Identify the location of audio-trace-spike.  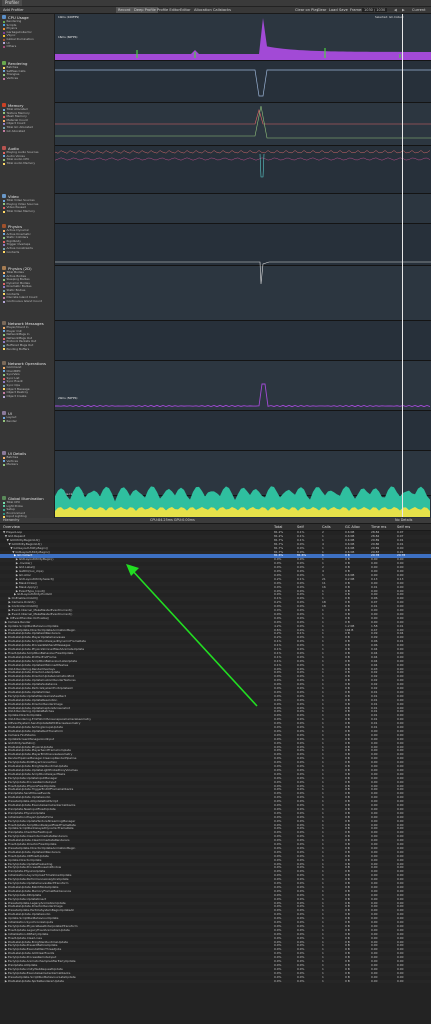
(262, 165).